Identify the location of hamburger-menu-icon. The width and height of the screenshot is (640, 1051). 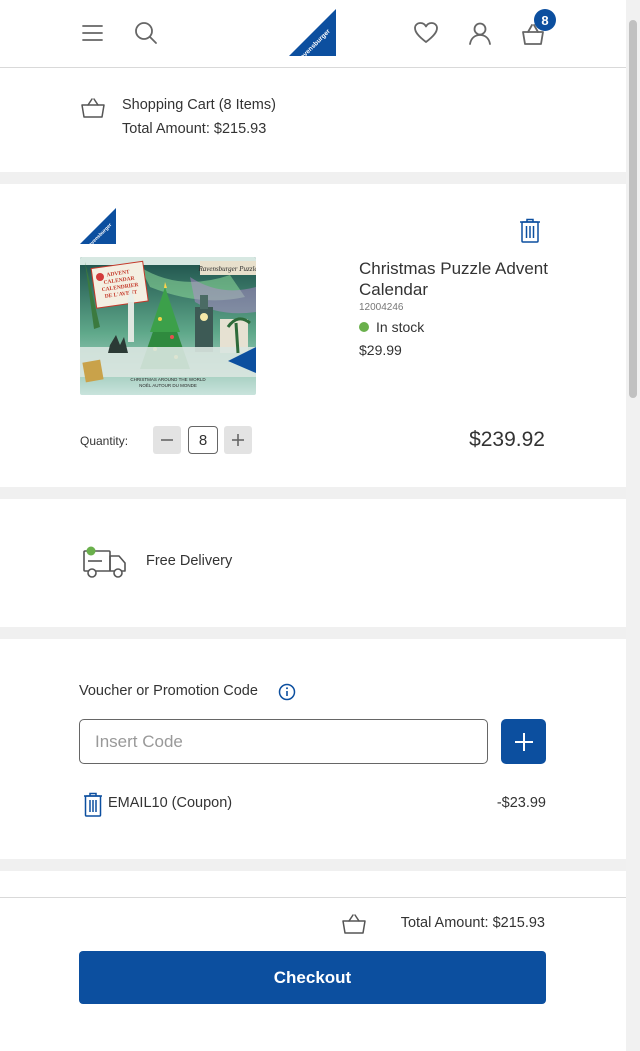
(93, 33).